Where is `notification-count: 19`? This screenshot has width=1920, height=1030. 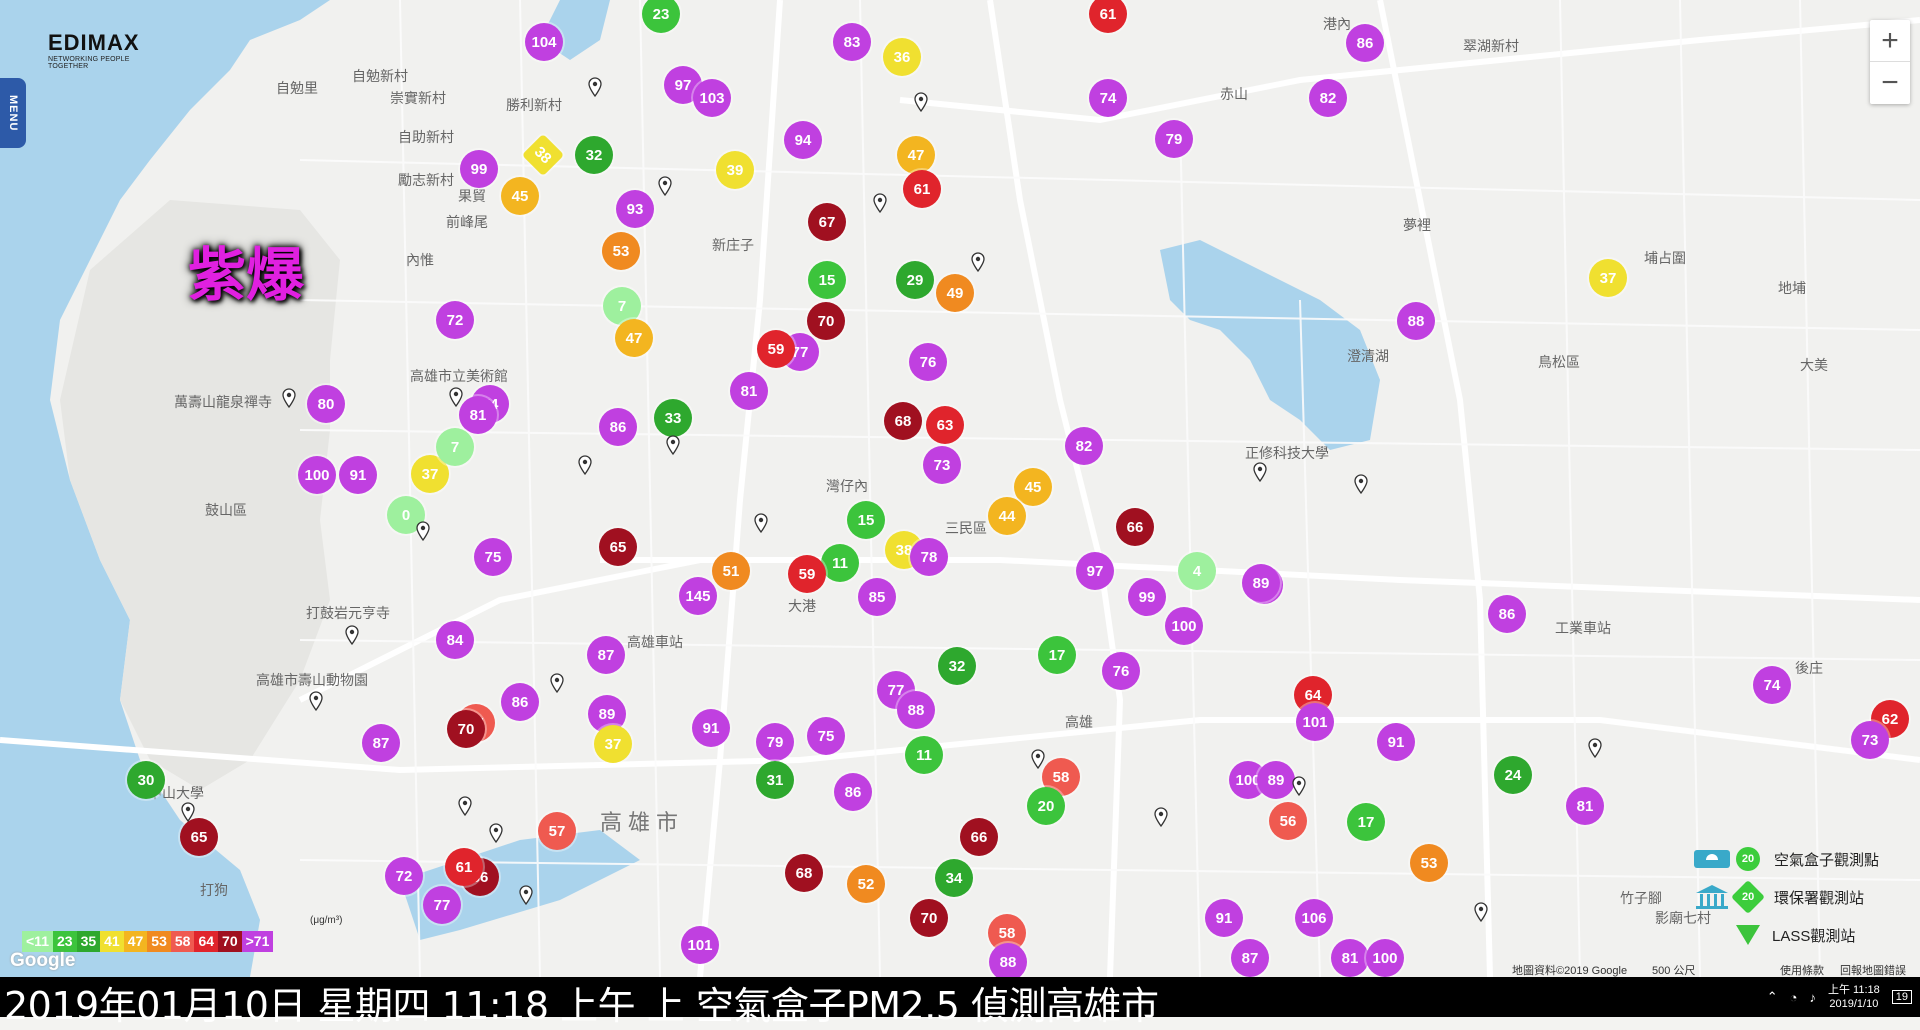 notification-count: 19 is located at coordinates (1901, 997).